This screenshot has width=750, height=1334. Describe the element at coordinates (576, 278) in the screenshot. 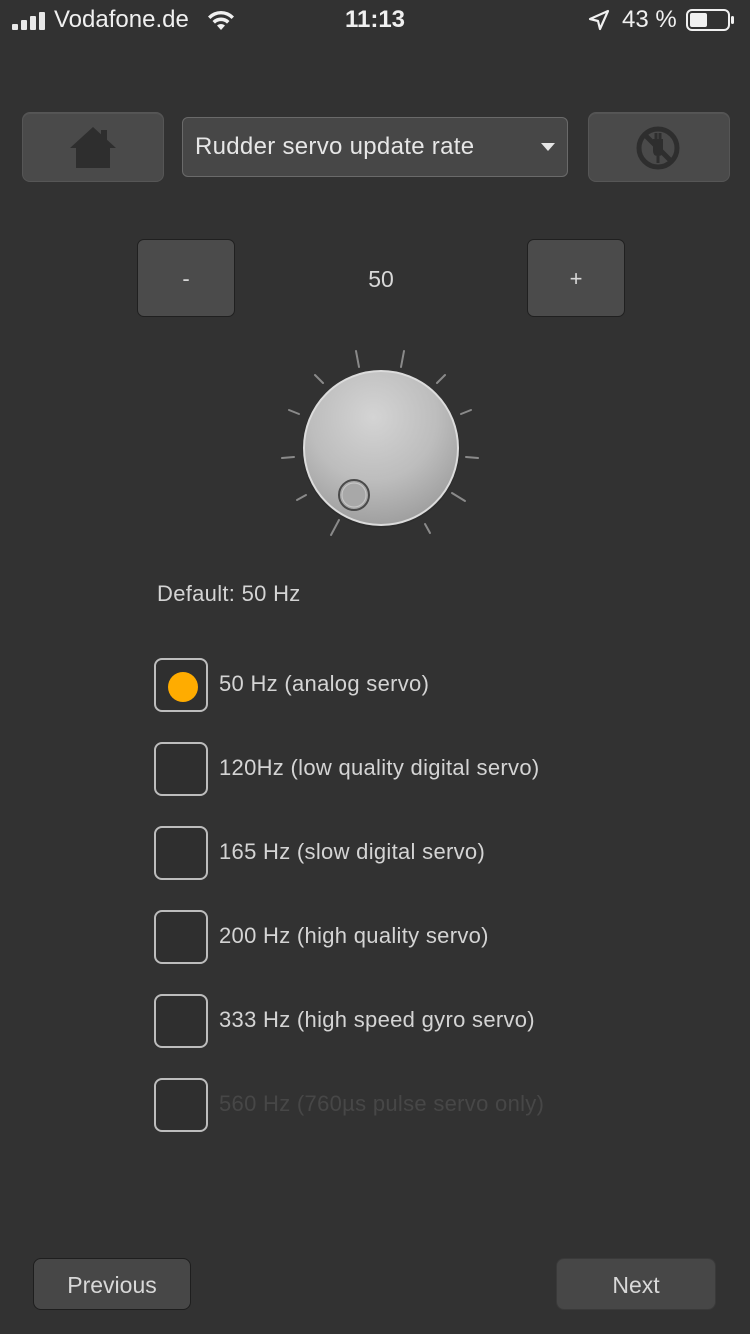

I see `increment-button: +` at that location.